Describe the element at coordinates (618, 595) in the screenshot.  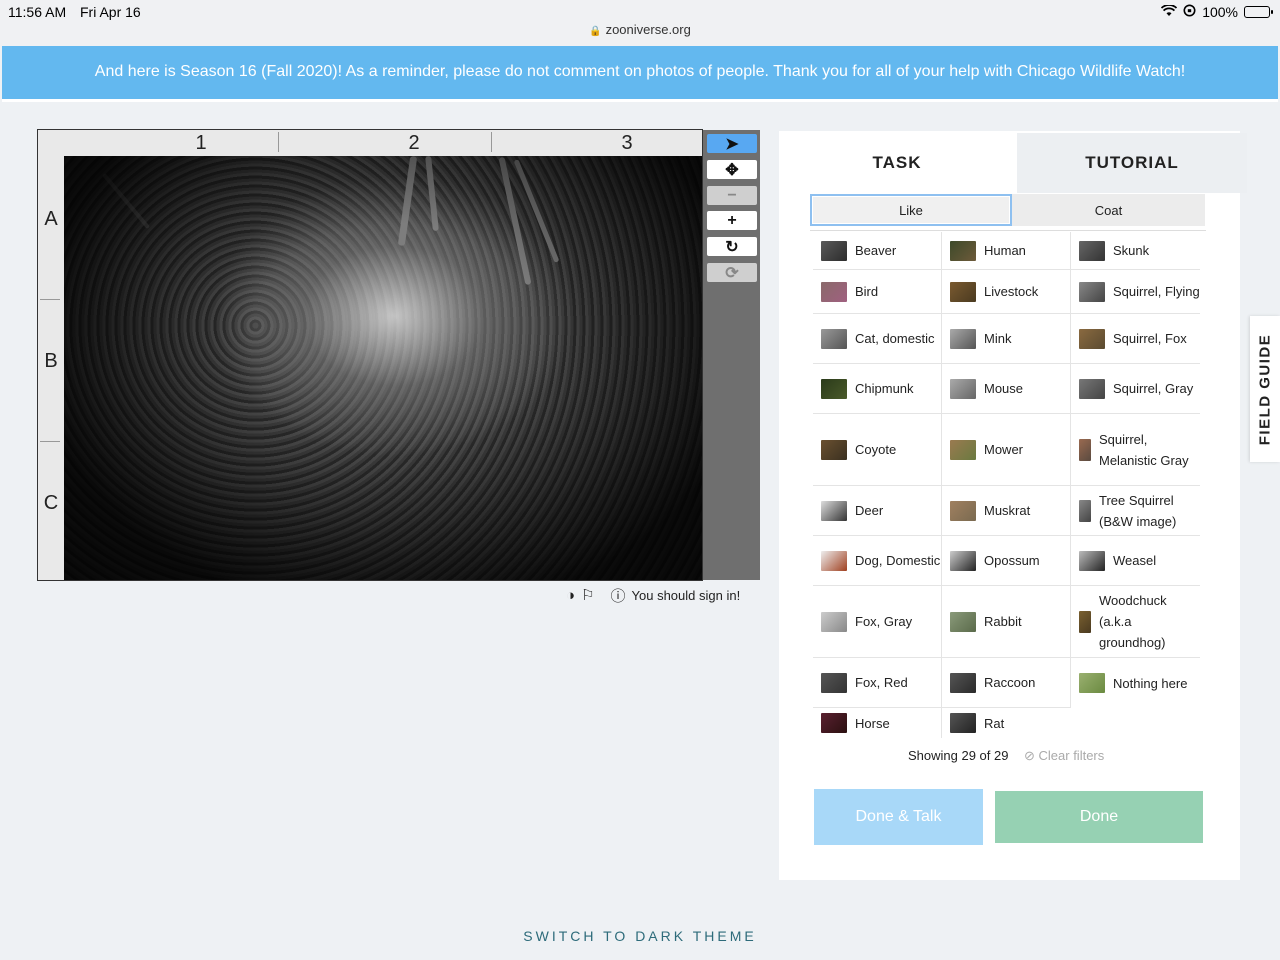
I see `info-icon: ⓘ` at that location.